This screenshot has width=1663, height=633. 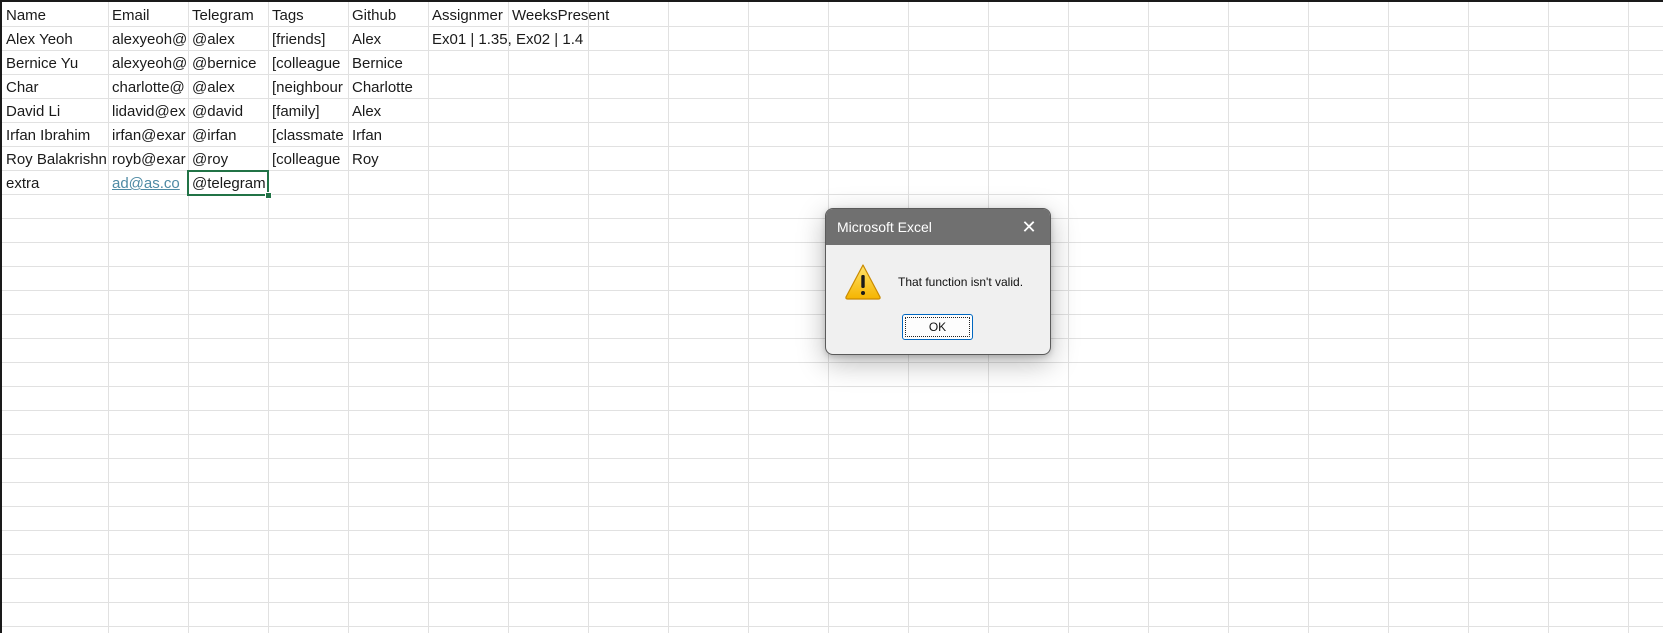 What do you see at coordinates (388, 63) in the screenshot?
I see `cell-github: Bernice` at bounding box center [388, 63].